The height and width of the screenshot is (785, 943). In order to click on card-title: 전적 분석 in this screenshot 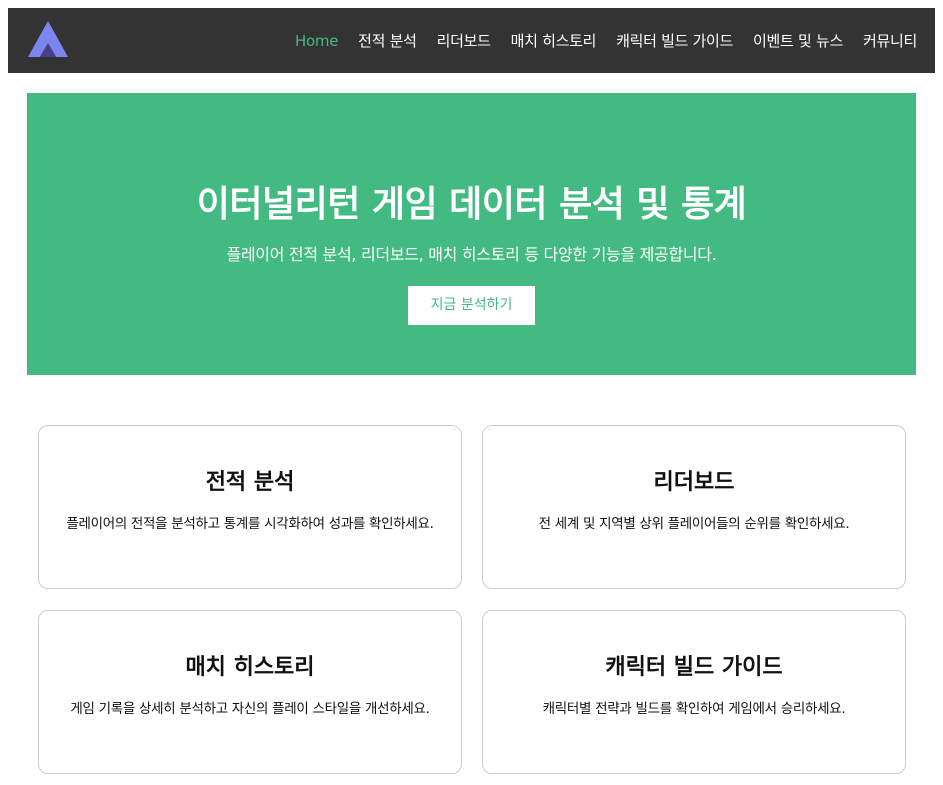, I will do `click(250, 482)`.